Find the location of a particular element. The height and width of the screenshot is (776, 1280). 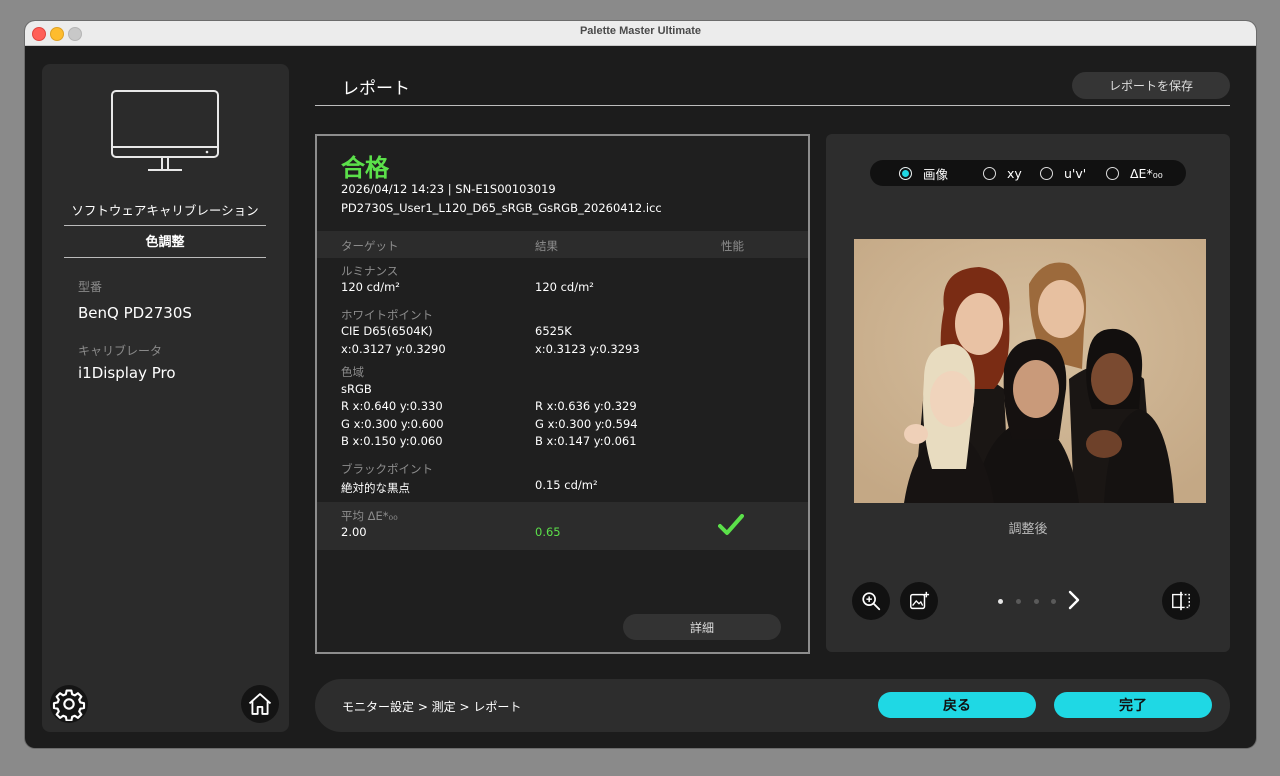

whitepoint-result-2: x:0.3123 y:0.3293 is located at coordinates (587, 349).